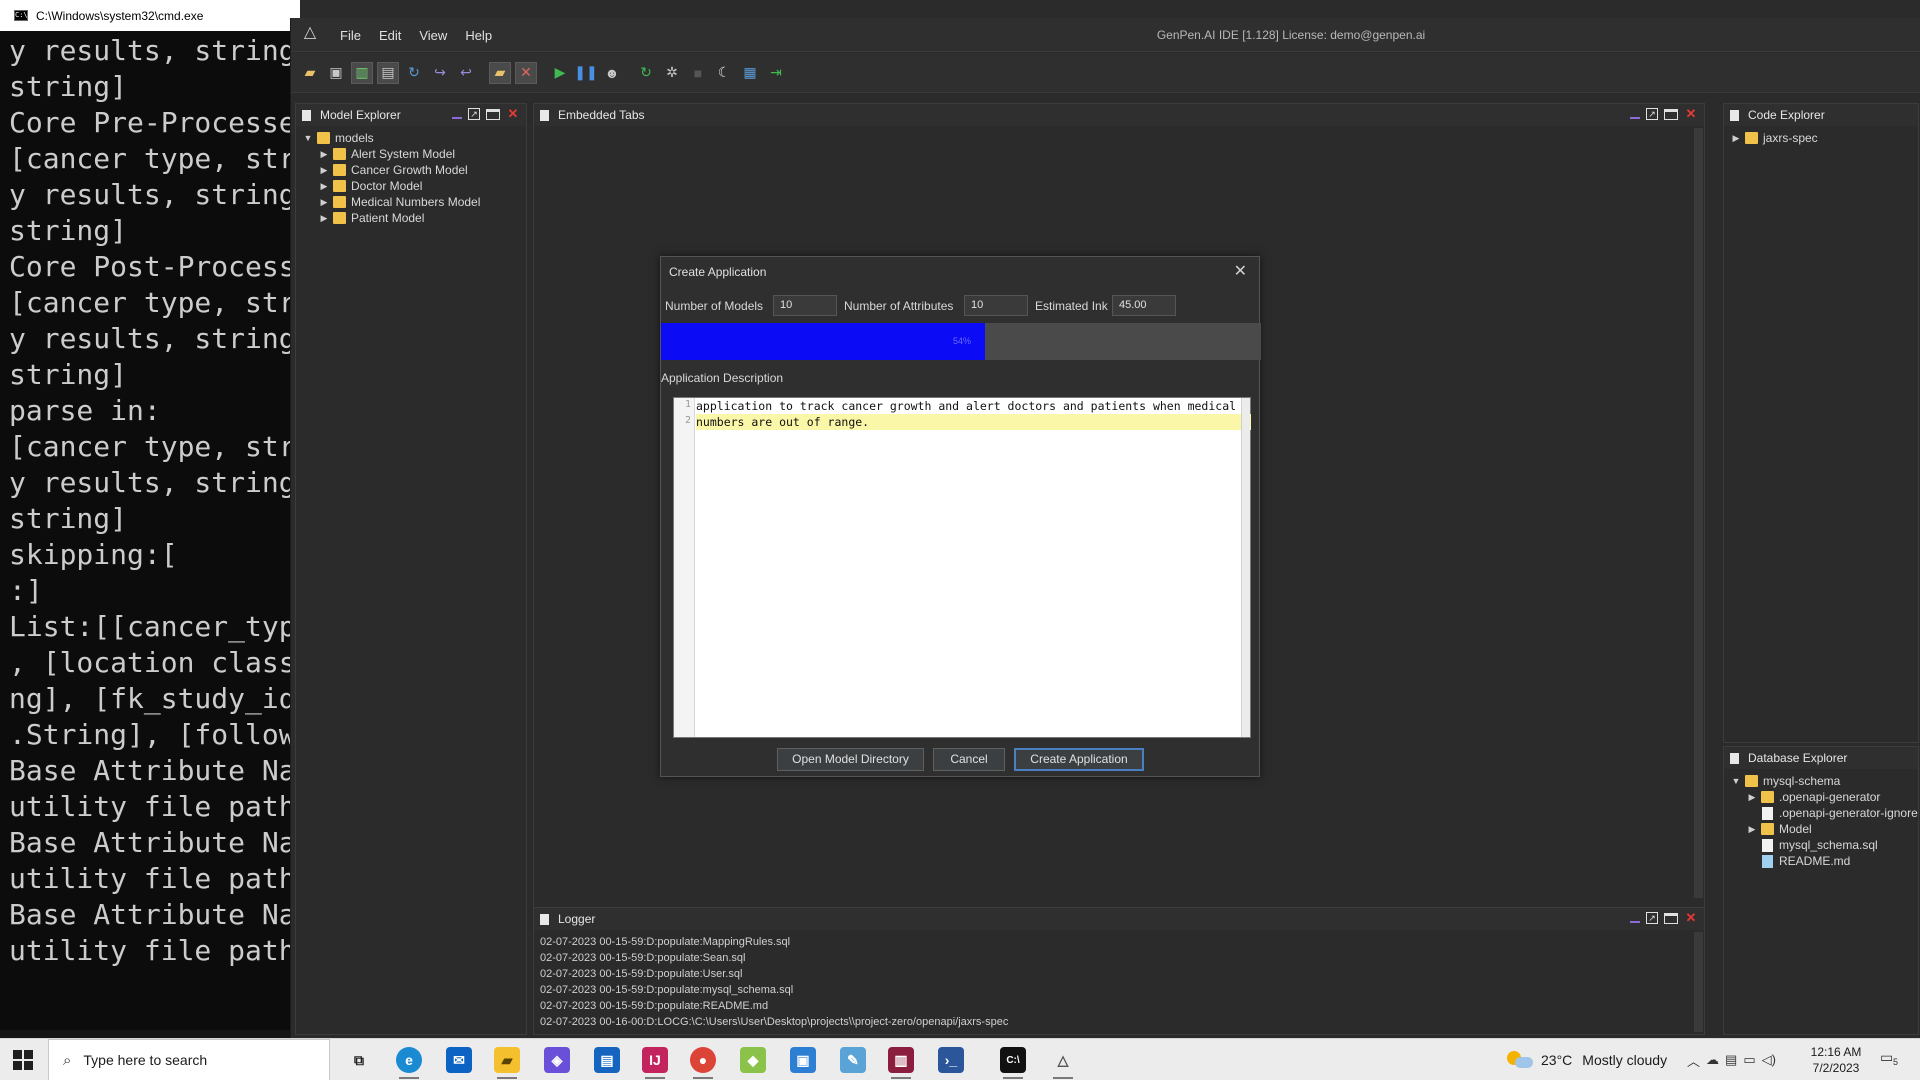  Describe the element at coordinates (560, 73) in the screenshot. I see `play-icon: ▶` at that location.